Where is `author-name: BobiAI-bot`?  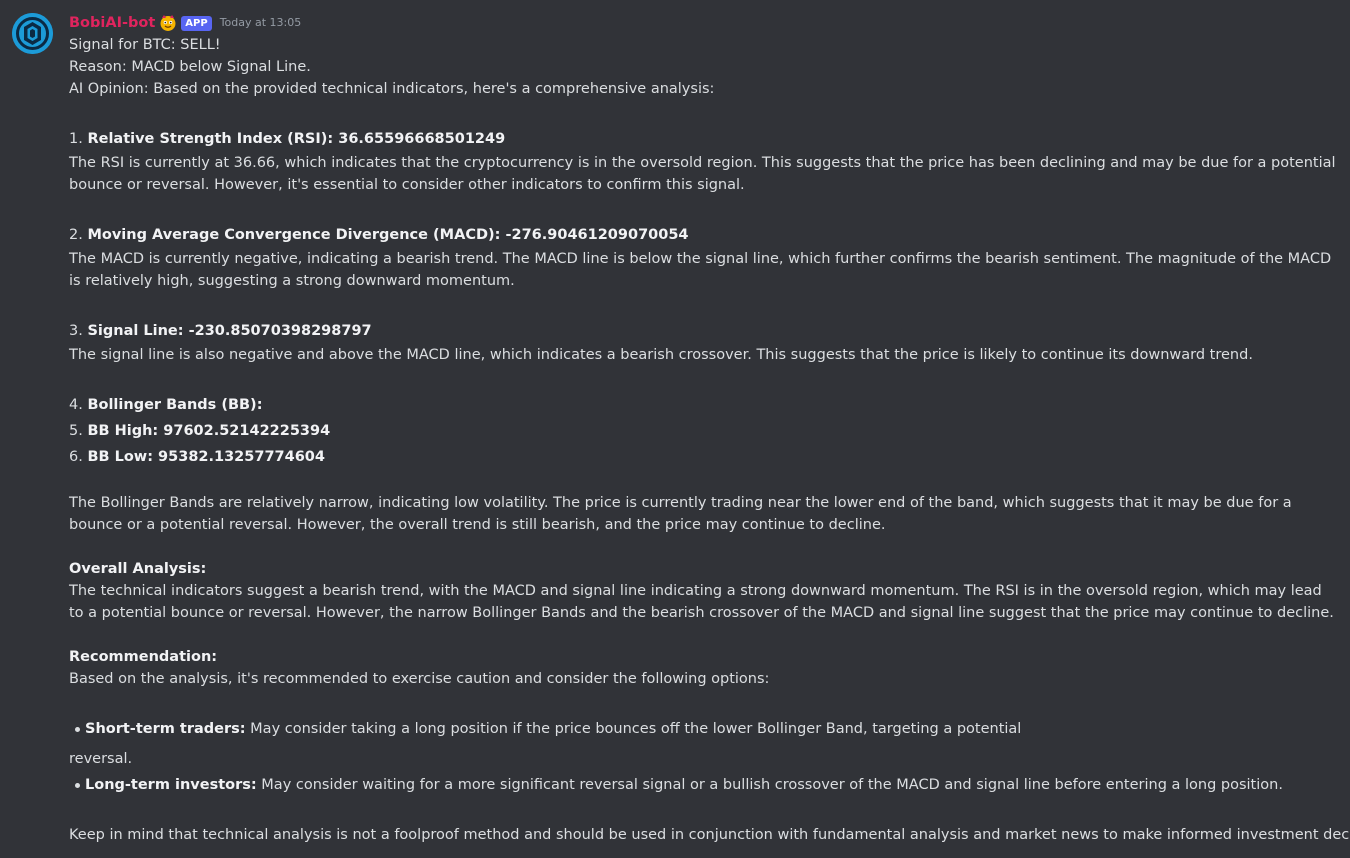
author-name: BobiAI-bot is located at coordinates (112, 23).